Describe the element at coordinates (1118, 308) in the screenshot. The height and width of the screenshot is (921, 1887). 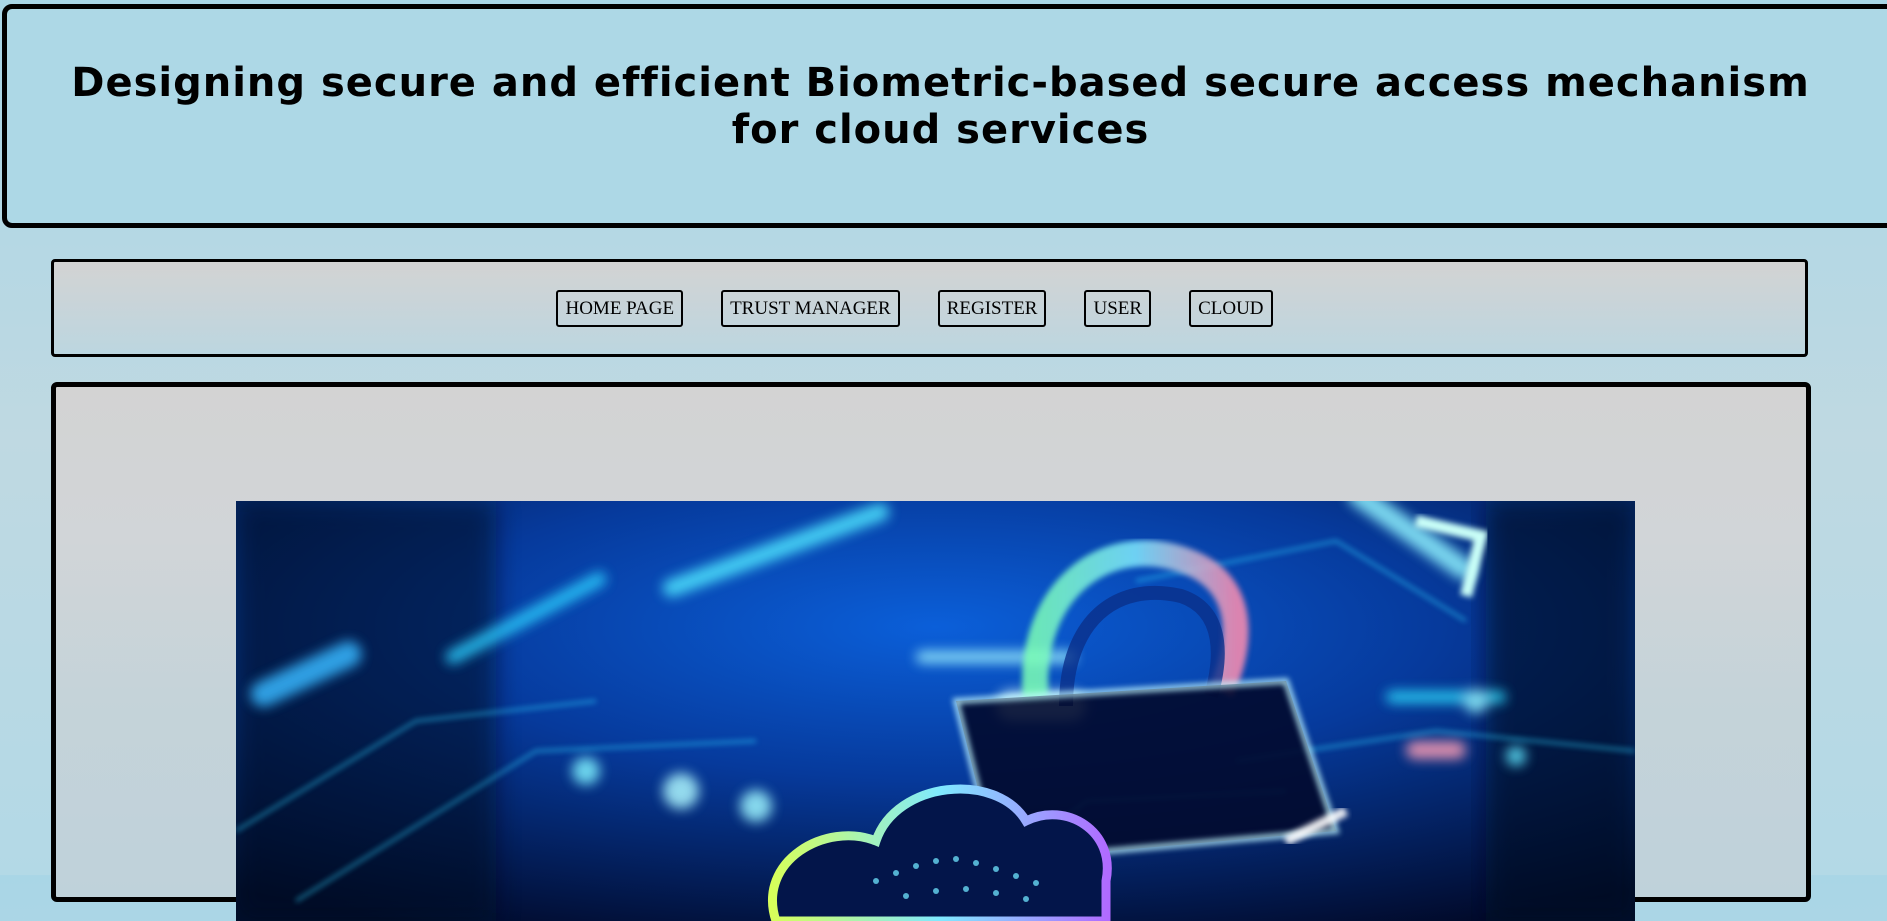
I see `nav-user-button: USER` at that location.